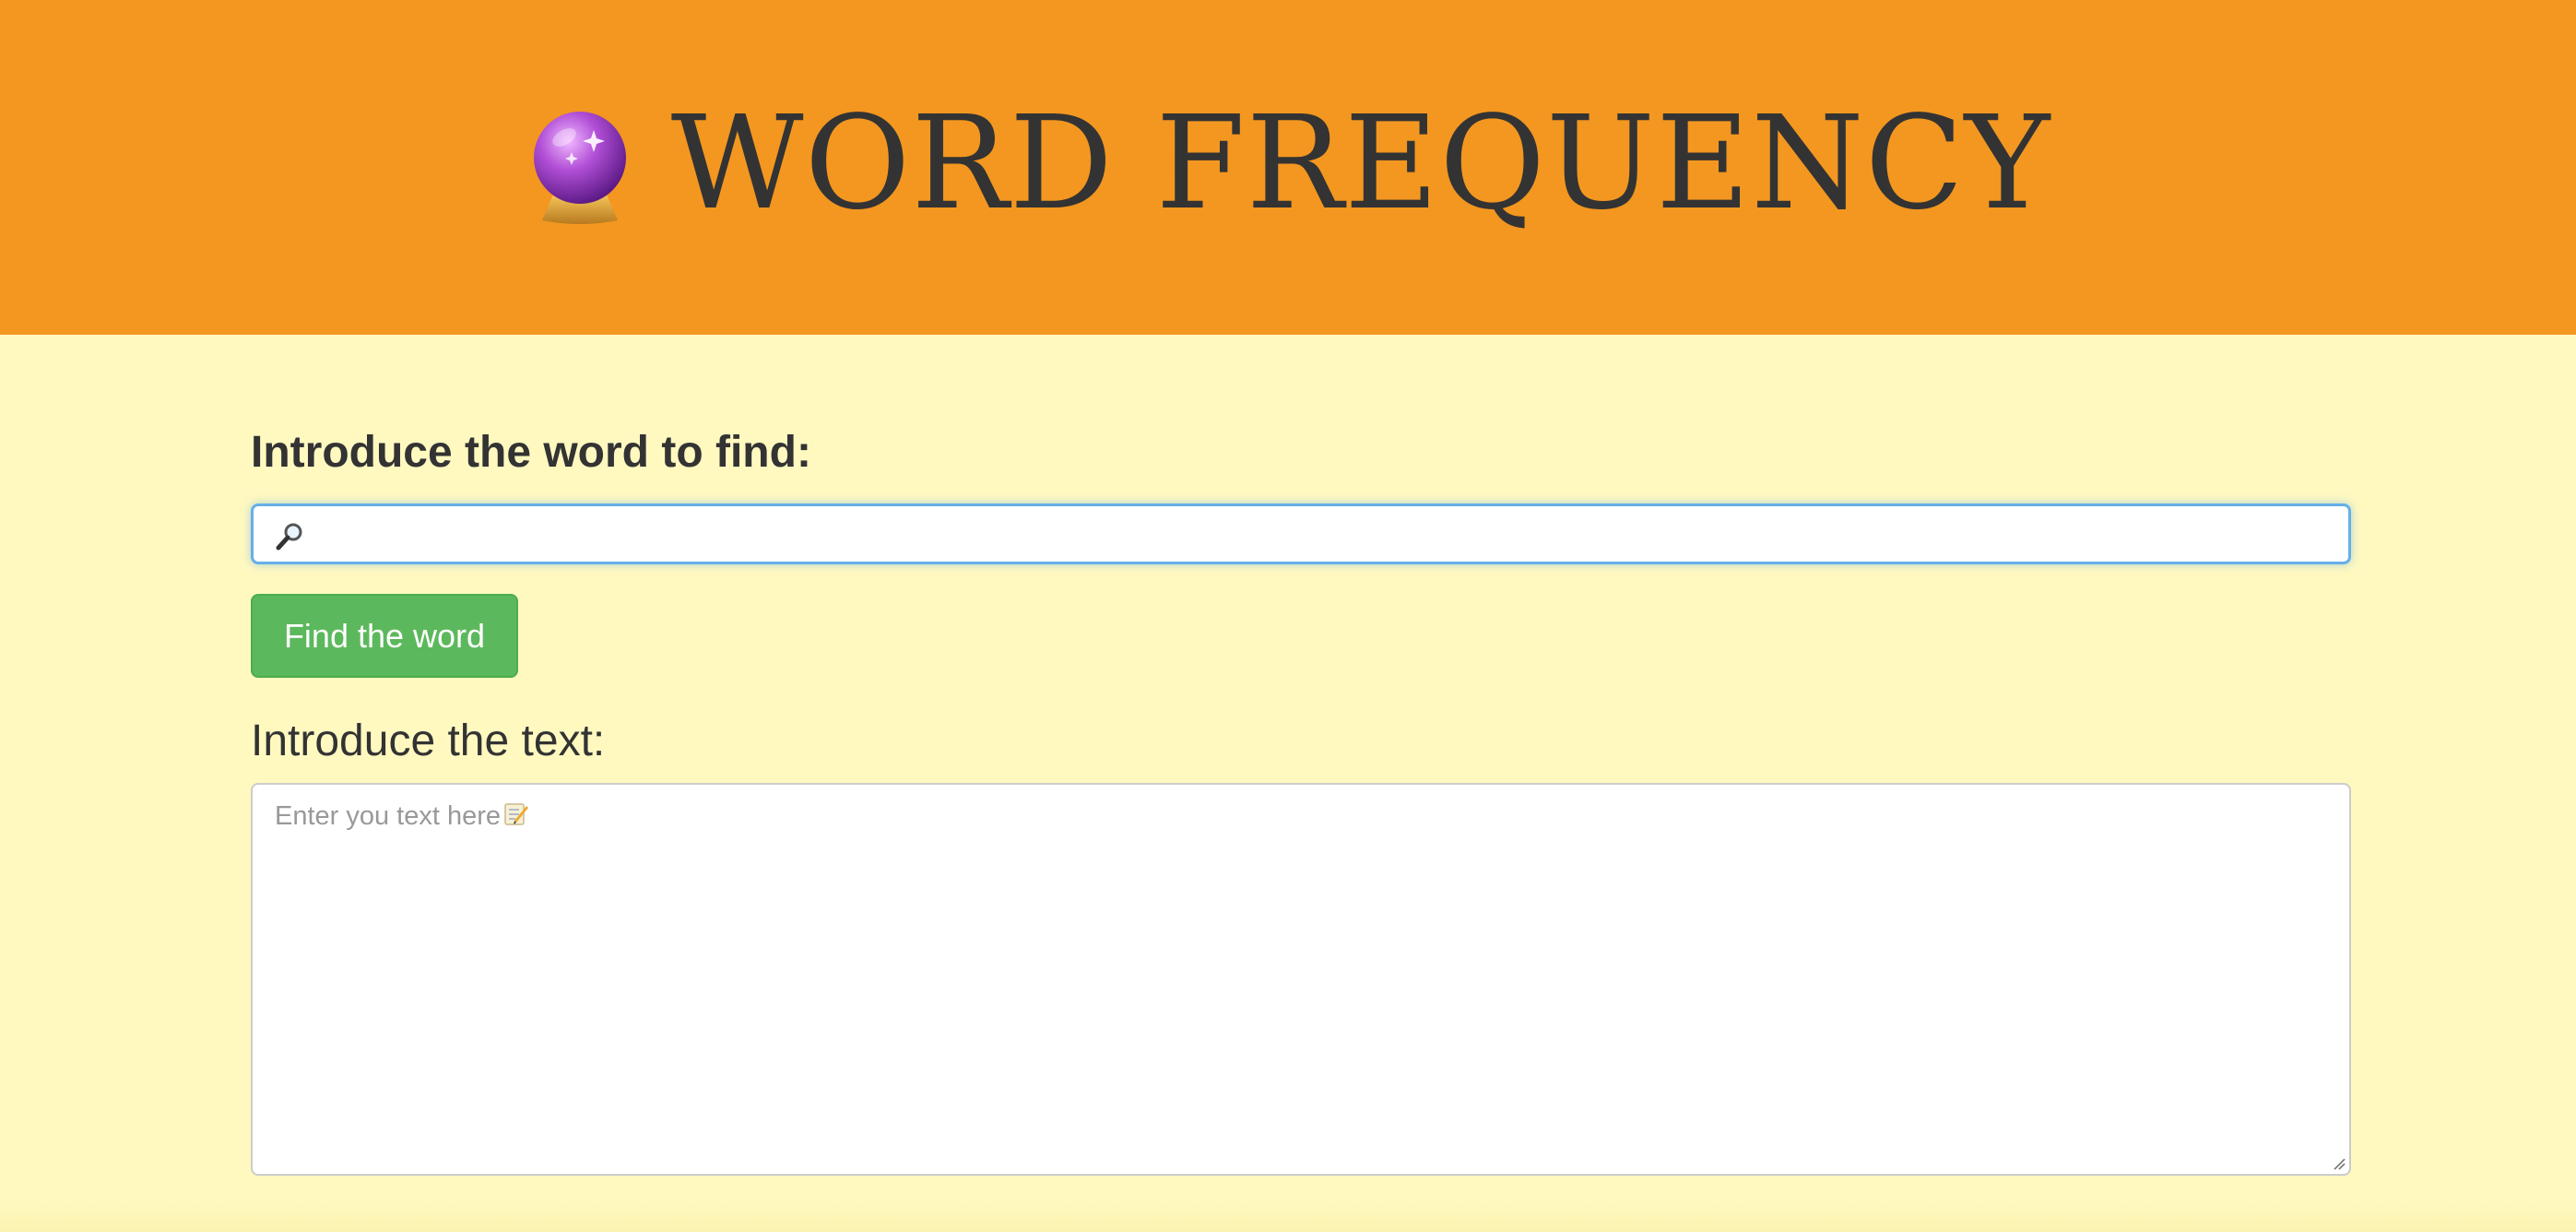 Image resolution: width=2576 pixels, height=1232 pixels. What do you see at coordinates (384, 636) in the screenshot?
I see `find-word-button: Find the word` at bounding box center [384, 636].